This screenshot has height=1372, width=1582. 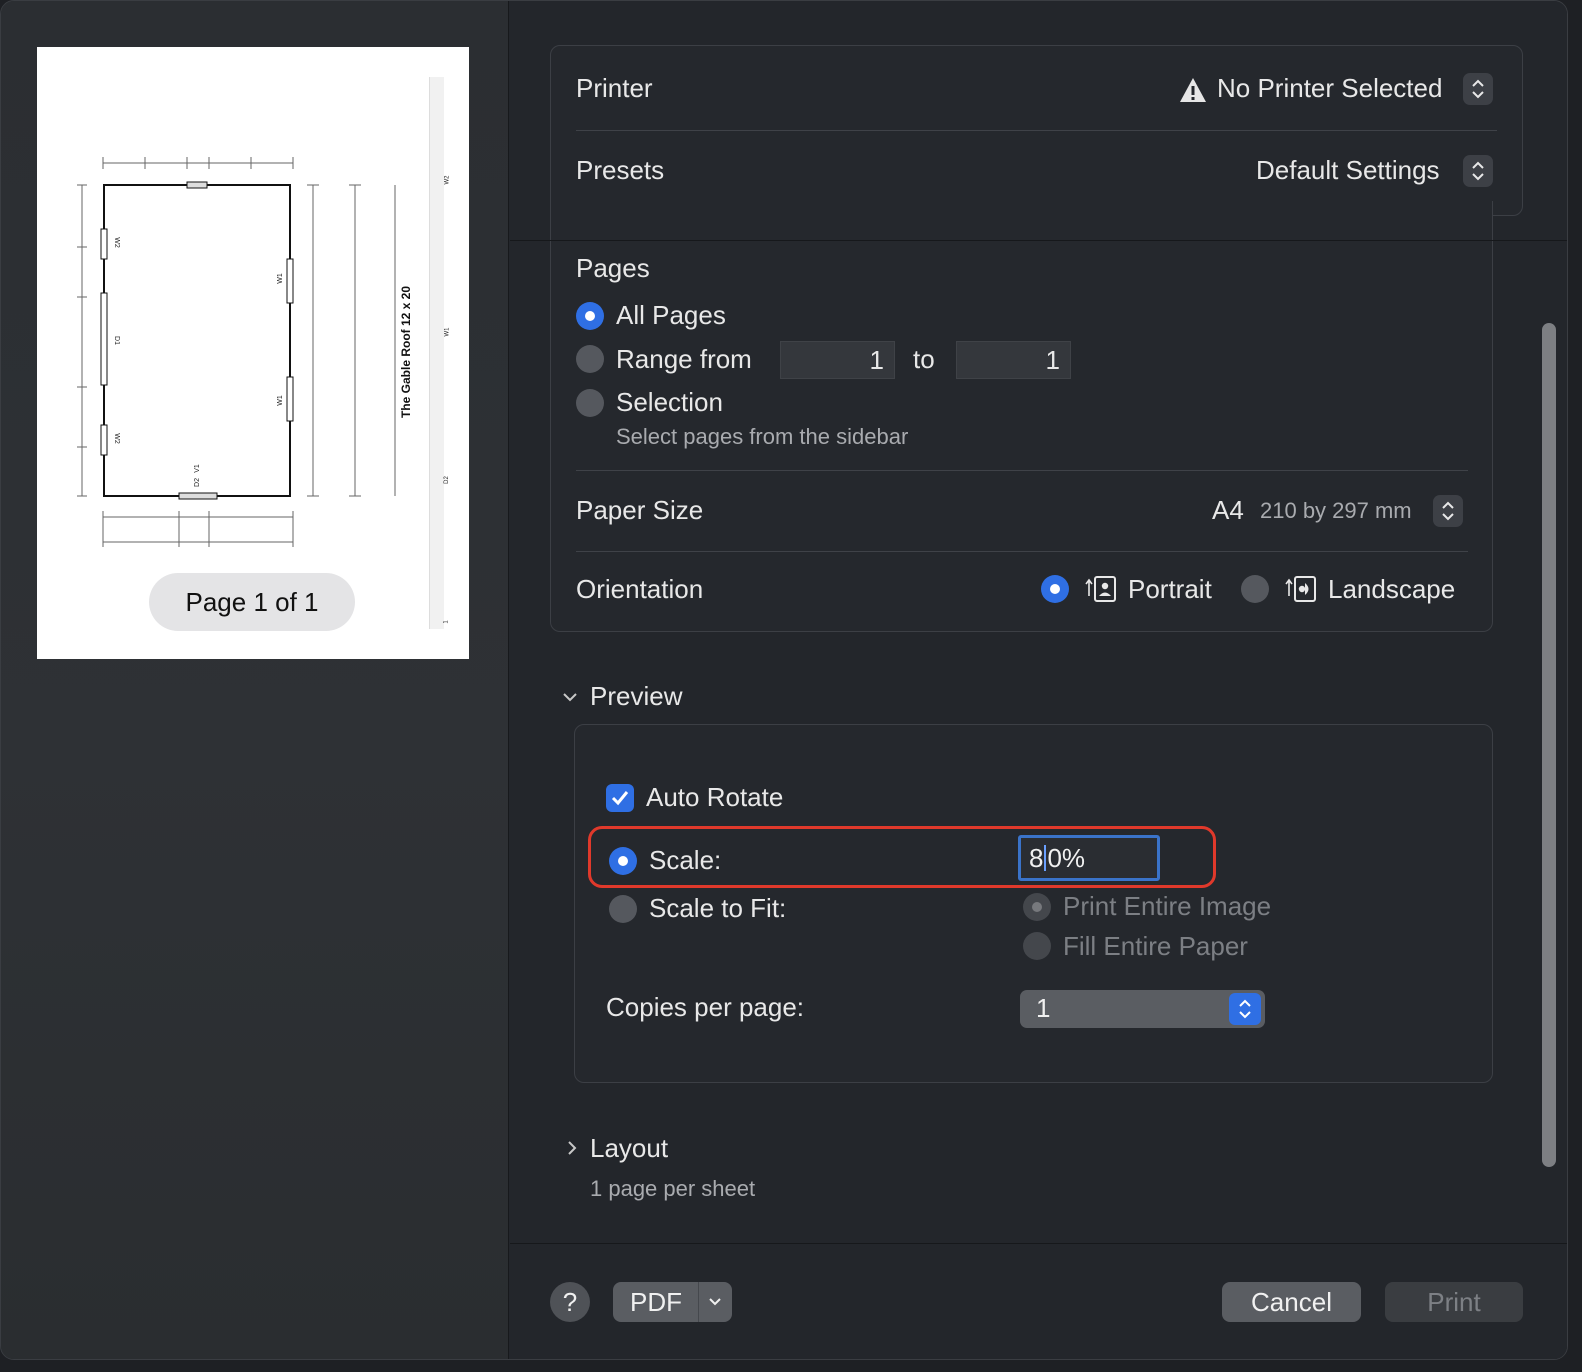 I want to click on auto-rotate-checkbox, so click(x=620, y=798).